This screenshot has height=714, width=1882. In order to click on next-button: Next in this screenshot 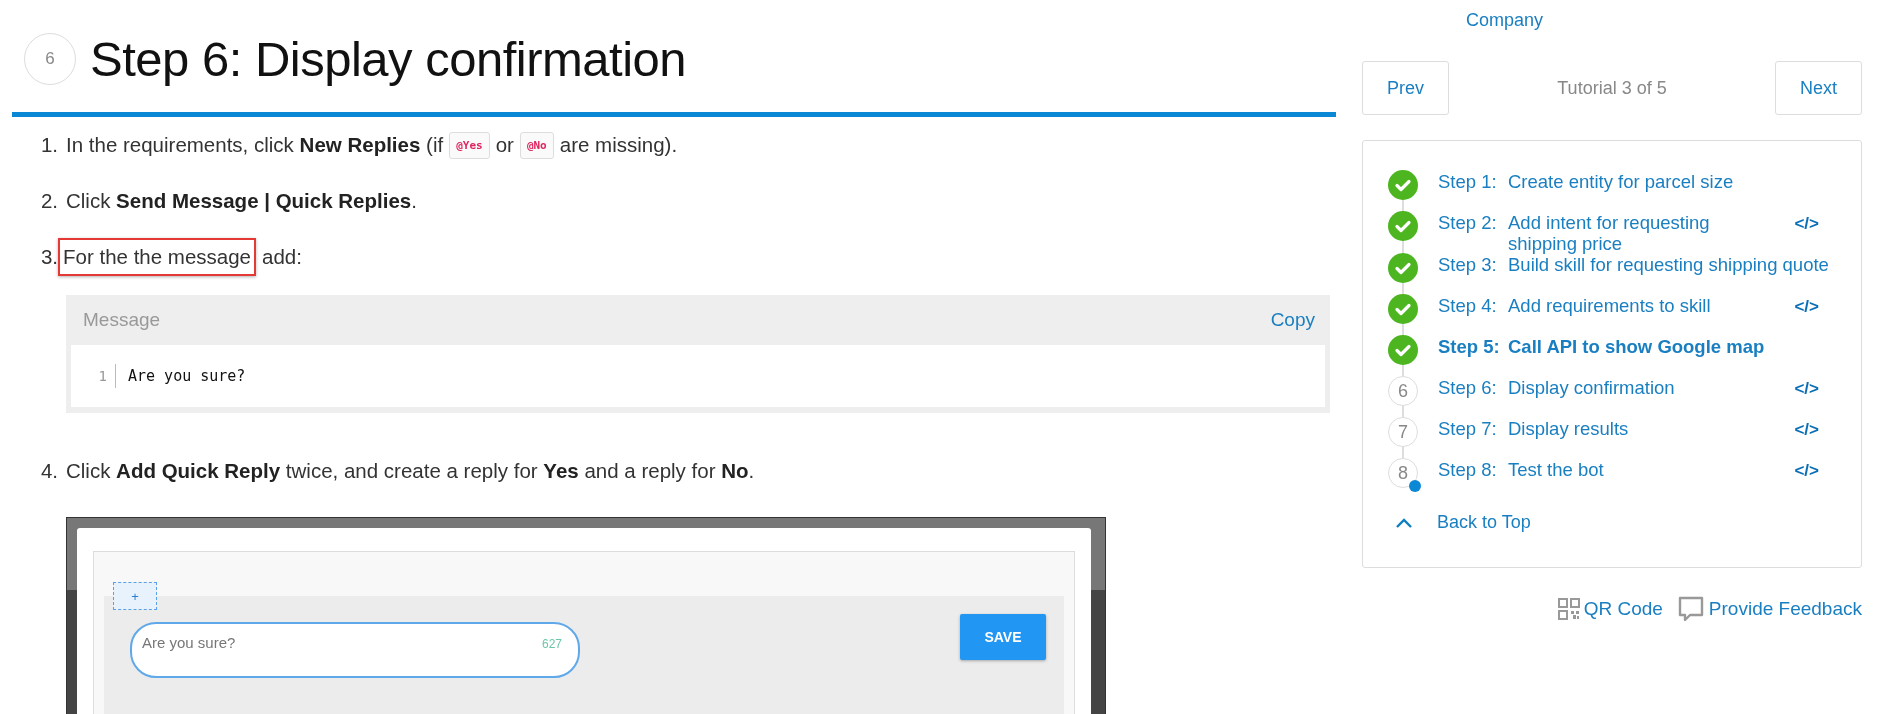, I will do `click(1818, 88)`.